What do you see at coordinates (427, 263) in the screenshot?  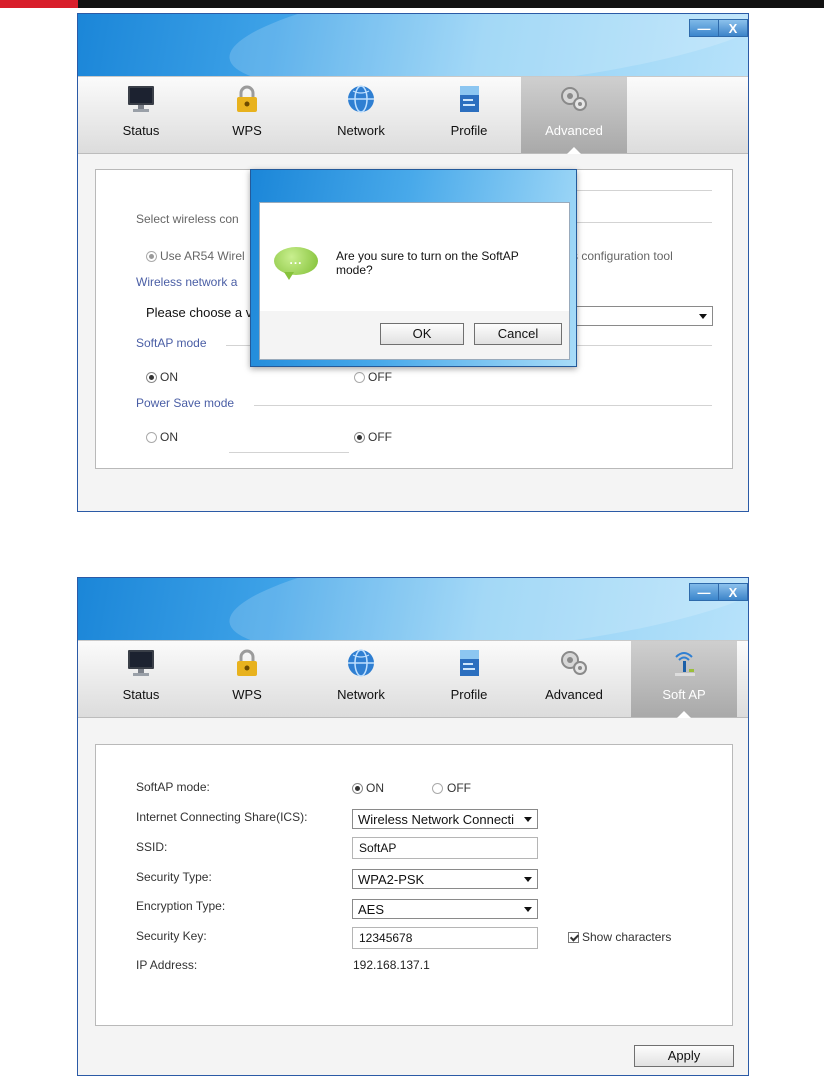 I see `dialog-message: Are you sure to turn on the SoftAP mode?` at bounding box center [427, 263].